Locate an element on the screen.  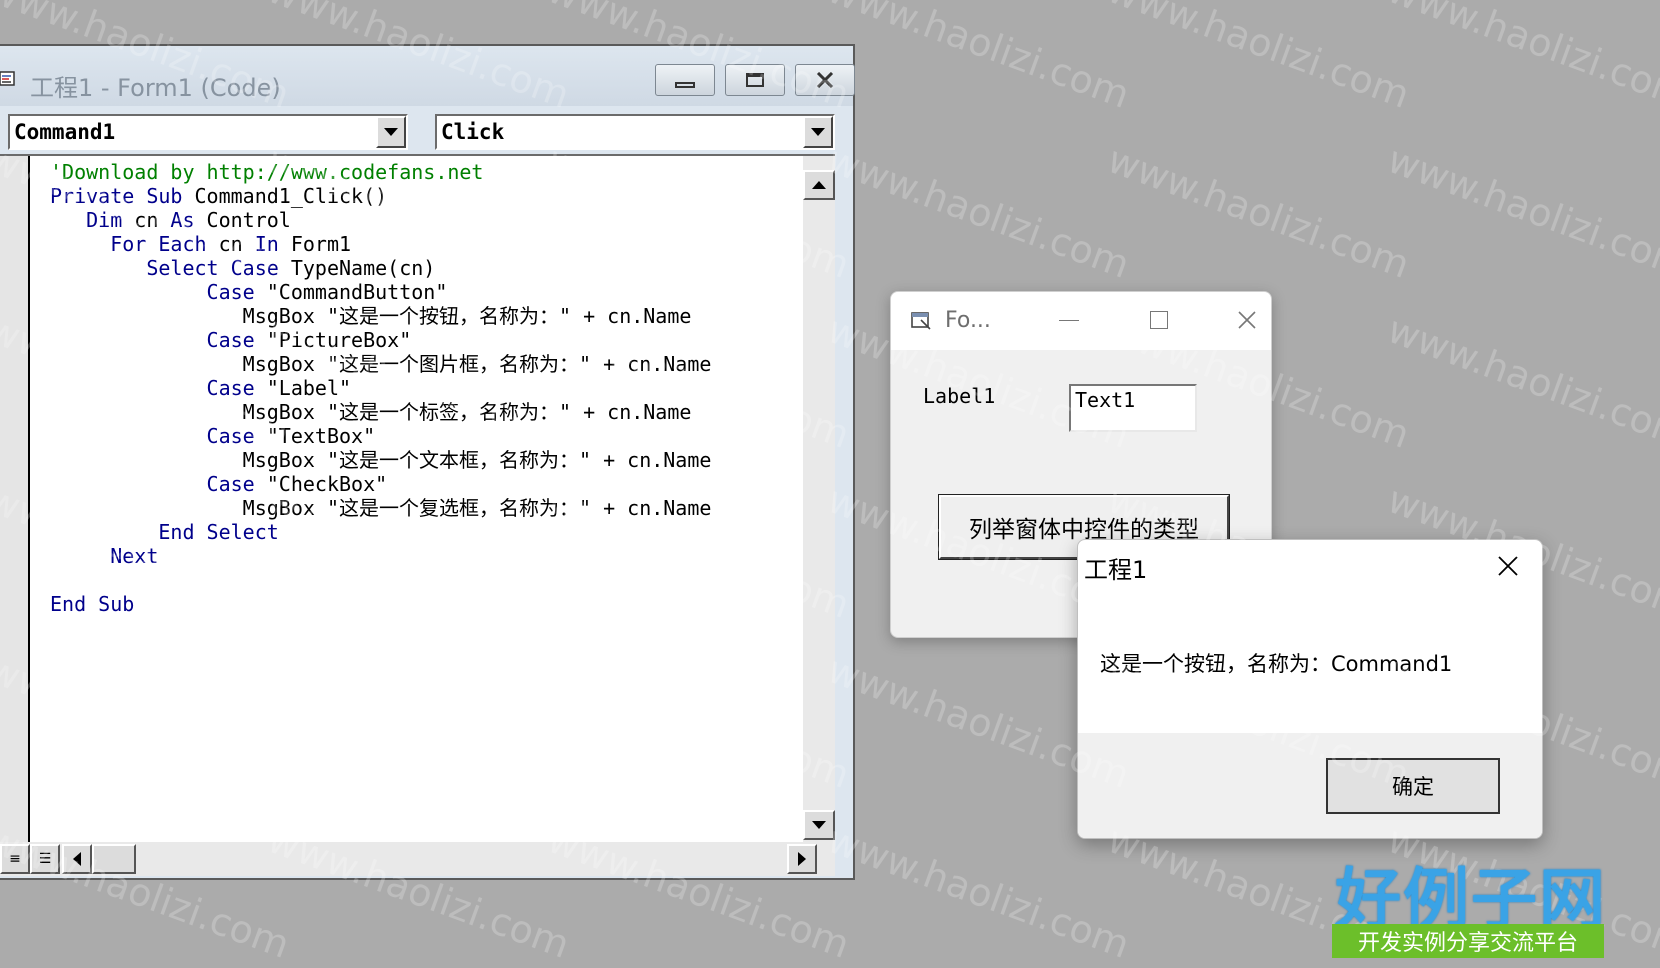
code-token: End Select is located at coordinates (164, 532).